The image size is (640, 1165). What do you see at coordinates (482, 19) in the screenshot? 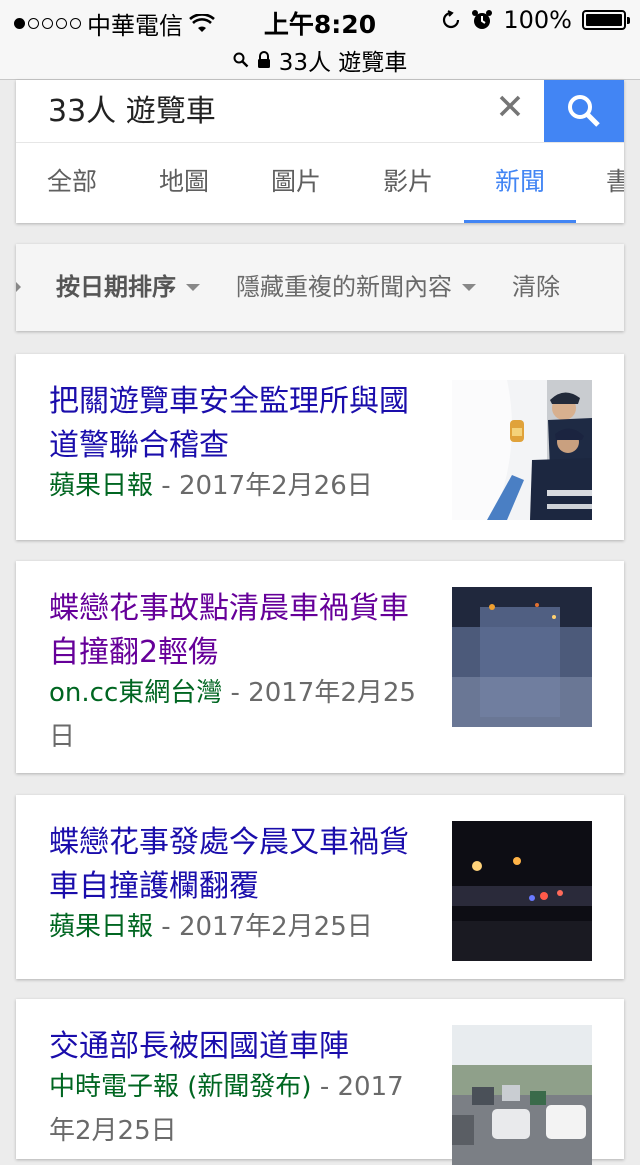
I see `alarm-icon` at bounding box center [482, 19].